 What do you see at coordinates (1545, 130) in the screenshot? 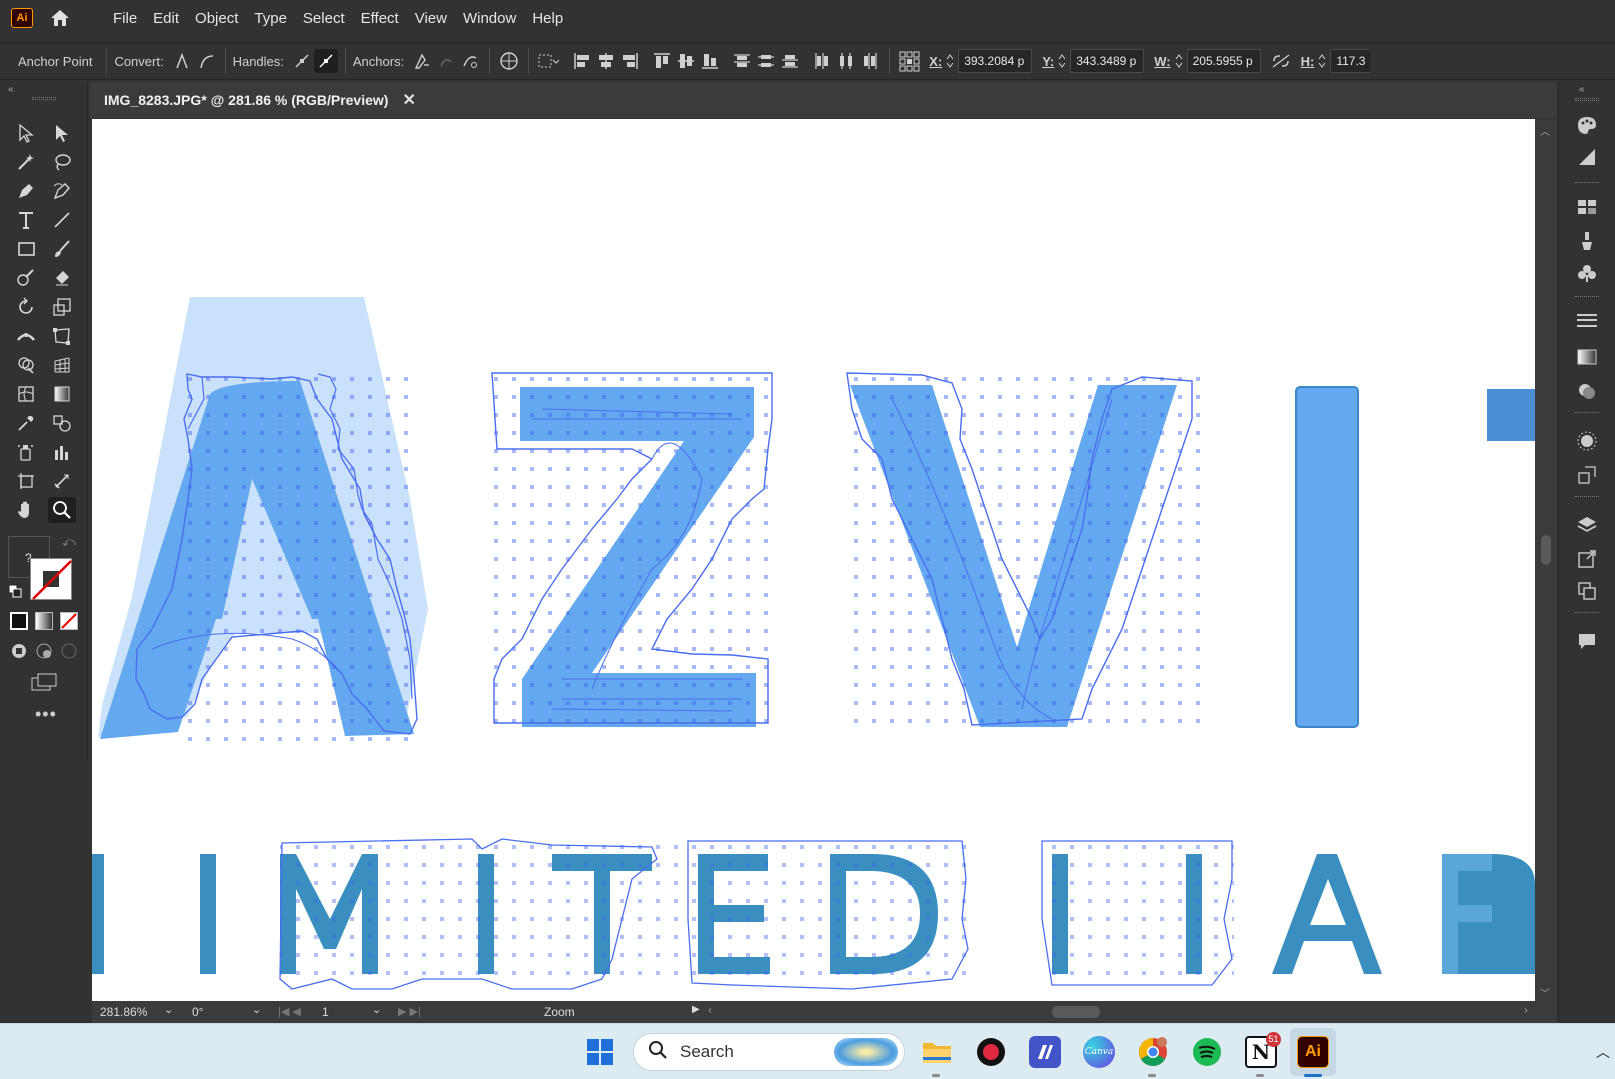
I see `scroll-up-icon: ︿` at bounding box center [1545, 130].